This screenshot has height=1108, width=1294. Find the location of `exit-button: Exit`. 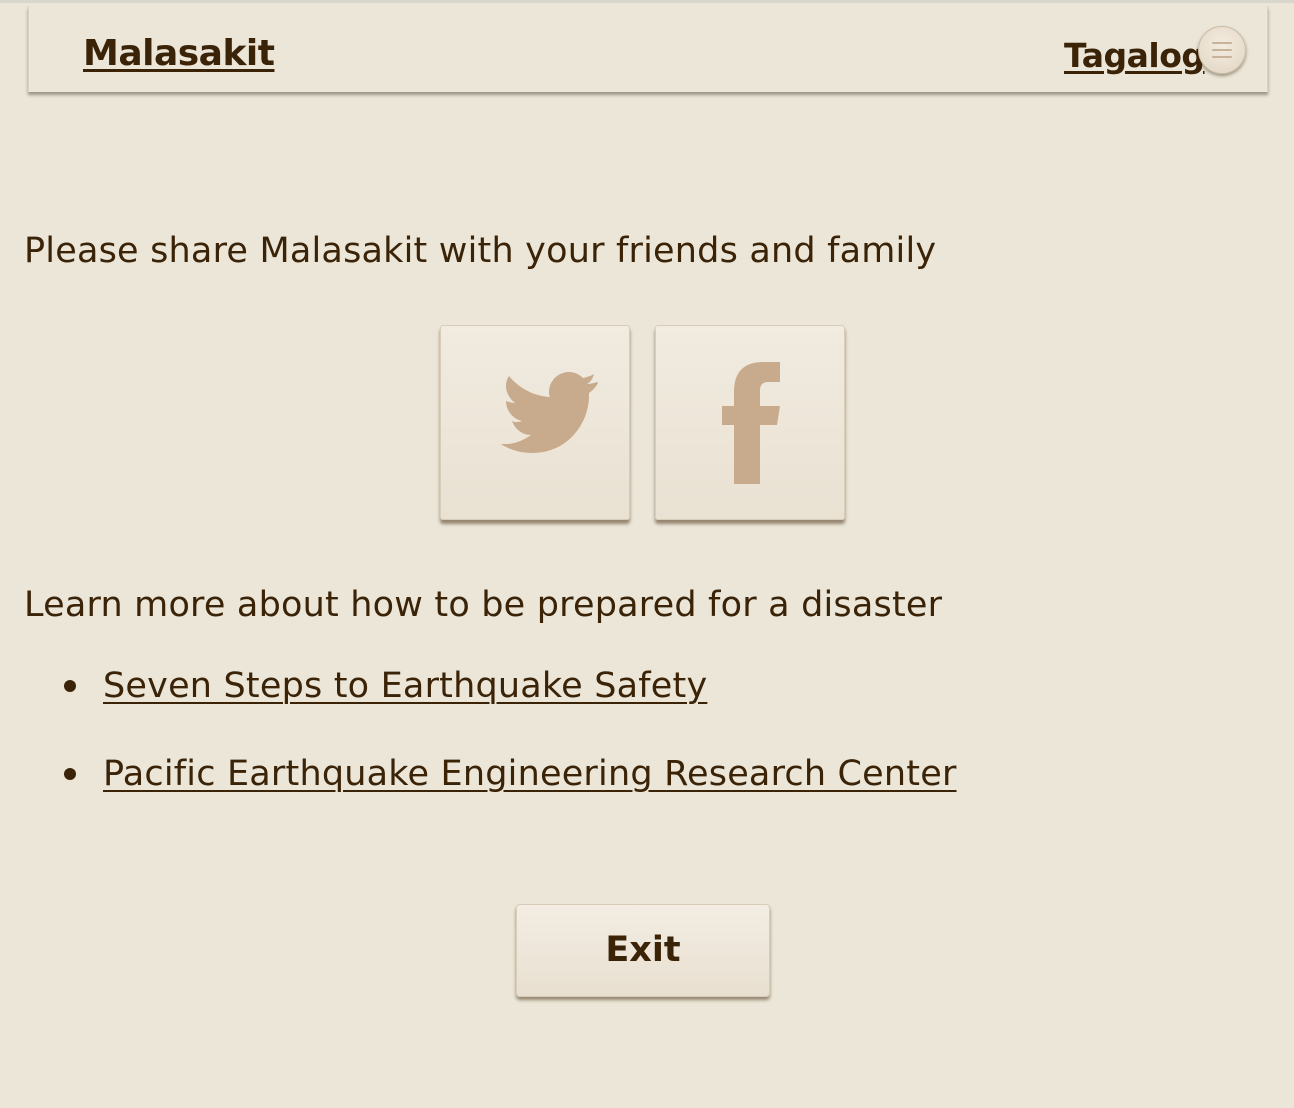

exit-button: Exit is located at coordinates (643, 950).